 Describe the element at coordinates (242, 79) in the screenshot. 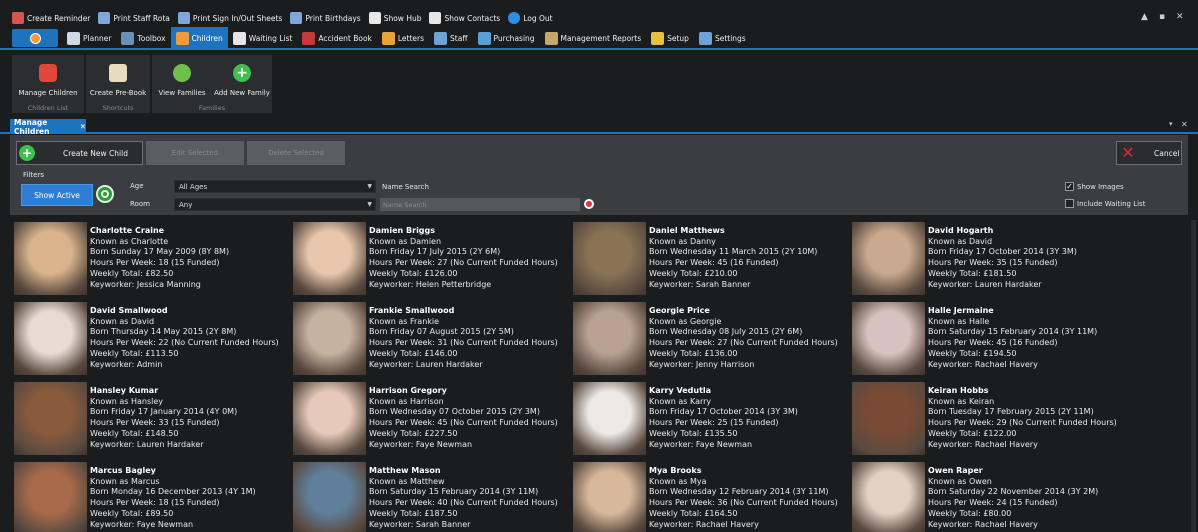

I see `add-new-family-button: + Add New Family` at that location.